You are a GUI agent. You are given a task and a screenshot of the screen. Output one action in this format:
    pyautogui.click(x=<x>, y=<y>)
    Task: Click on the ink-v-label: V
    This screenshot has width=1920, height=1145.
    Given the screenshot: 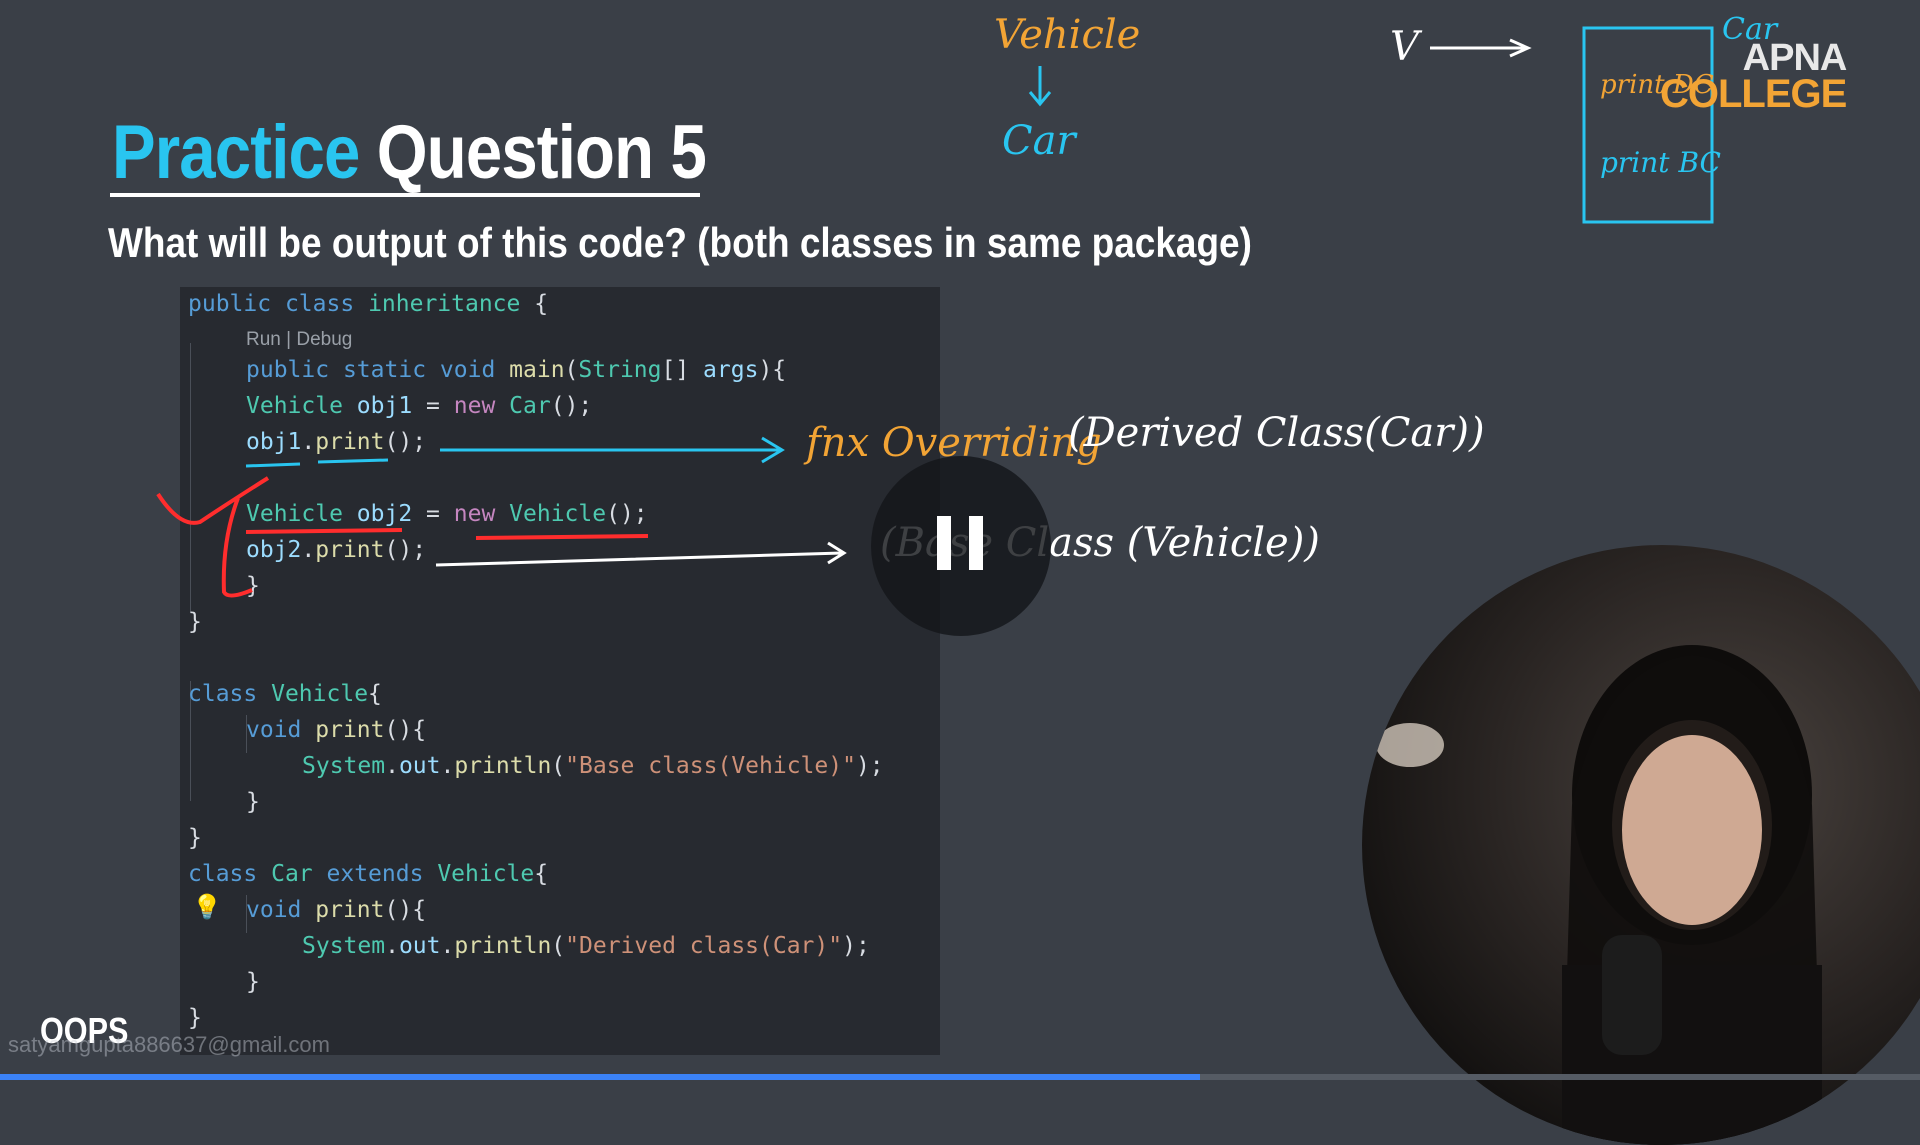 What is the action you would take?
    pyautogui.click(x=1404, y=47)
    